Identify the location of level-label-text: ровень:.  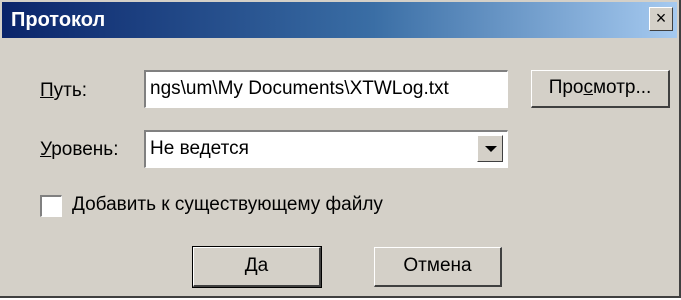
(85, 149).